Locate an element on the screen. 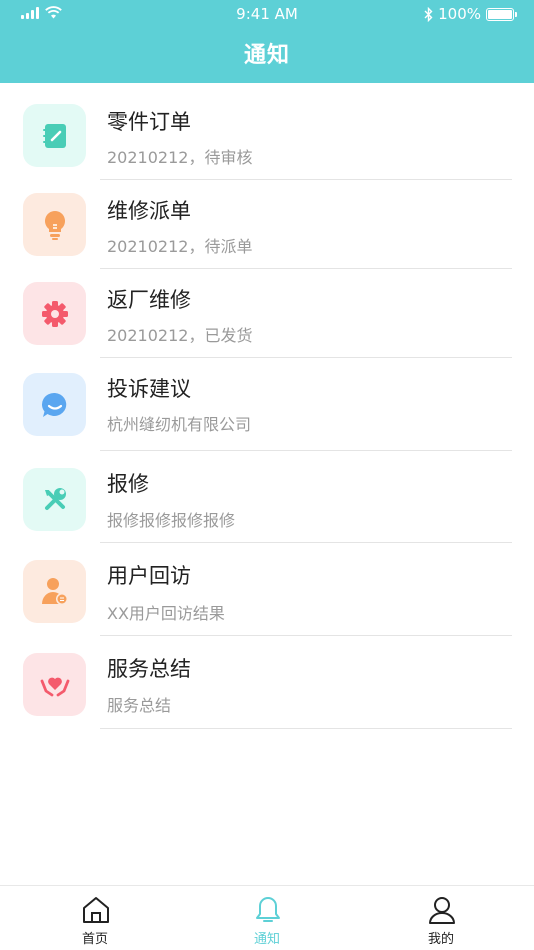 Image resolution: width=534 pixels, height=950 pixels. list-item-repair-dispatch: 维修派单 20210212，待派单 is located at coordinates (267, 224).